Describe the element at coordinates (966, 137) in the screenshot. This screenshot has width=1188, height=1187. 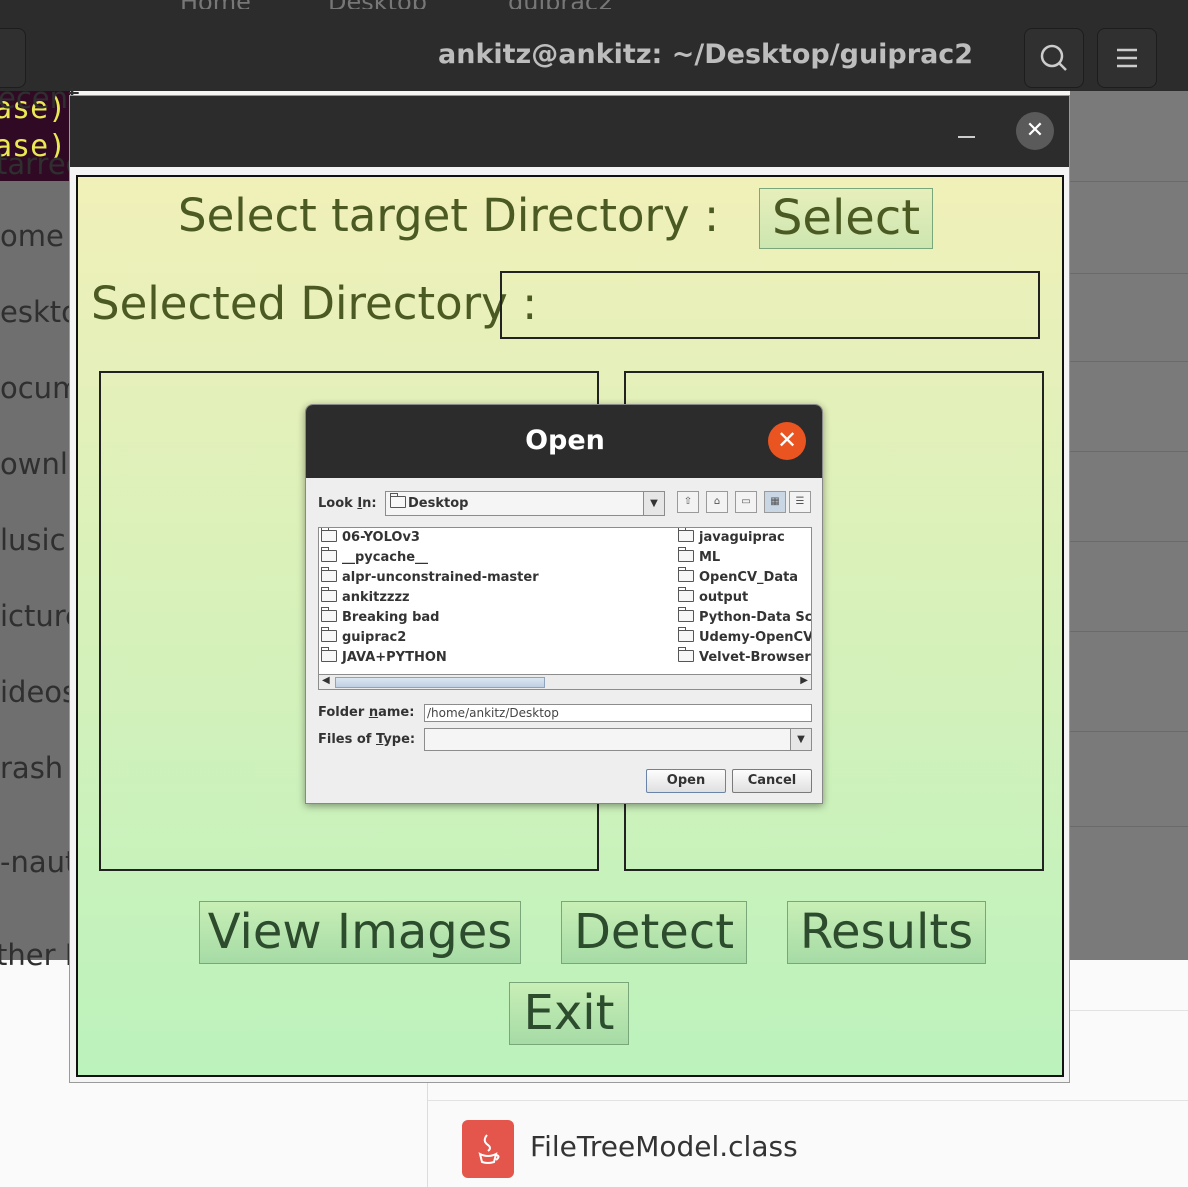
I see `minimize-icon` at that location.